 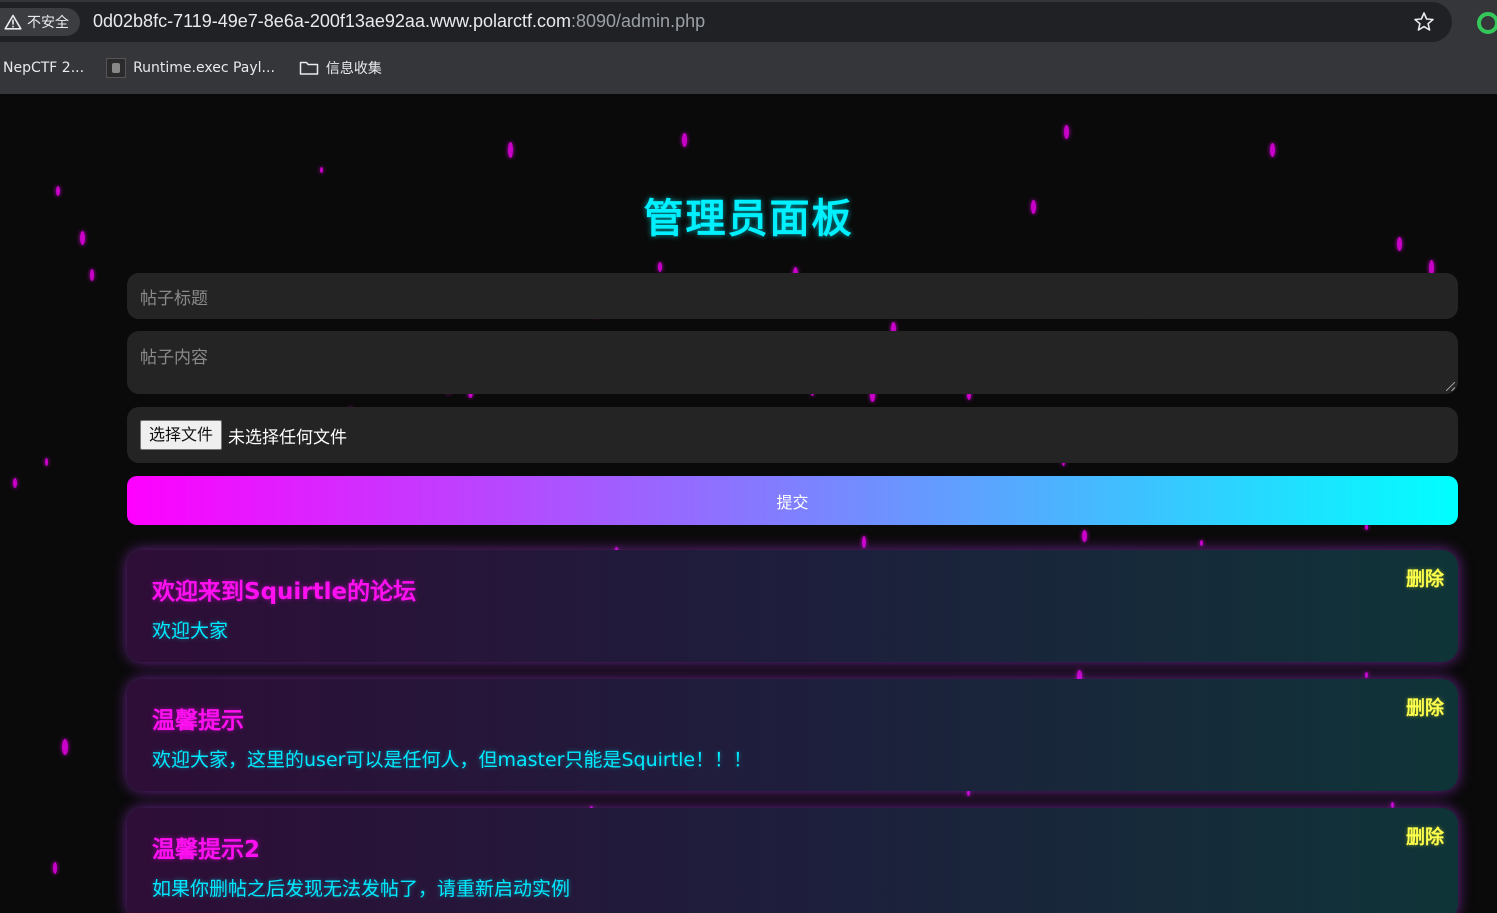 I want to click on favicon-icon, so click(x=116, y=68).